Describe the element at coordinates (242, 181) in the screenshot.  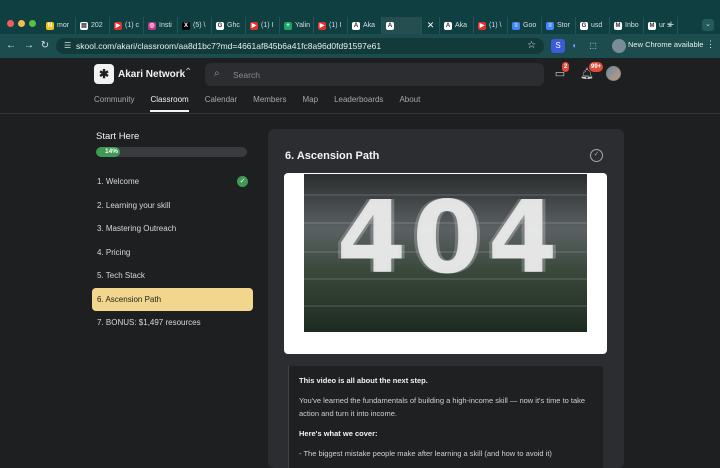
I see `completed-check-icon: ✓` at that location.